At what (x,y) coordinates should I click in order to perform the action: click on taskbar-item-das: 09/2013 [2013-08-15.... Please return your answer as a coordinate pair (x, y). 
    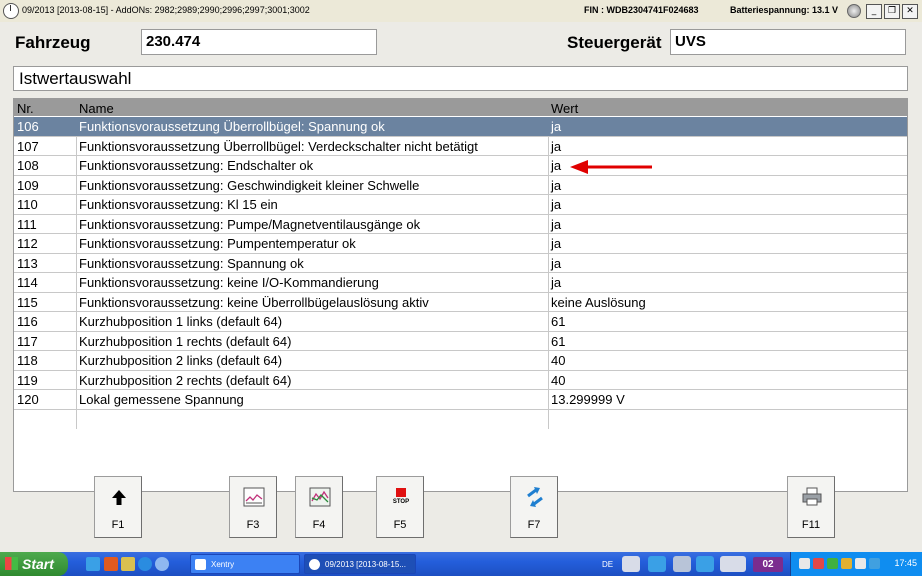
    Looking at the image, I should click on (360, 564).